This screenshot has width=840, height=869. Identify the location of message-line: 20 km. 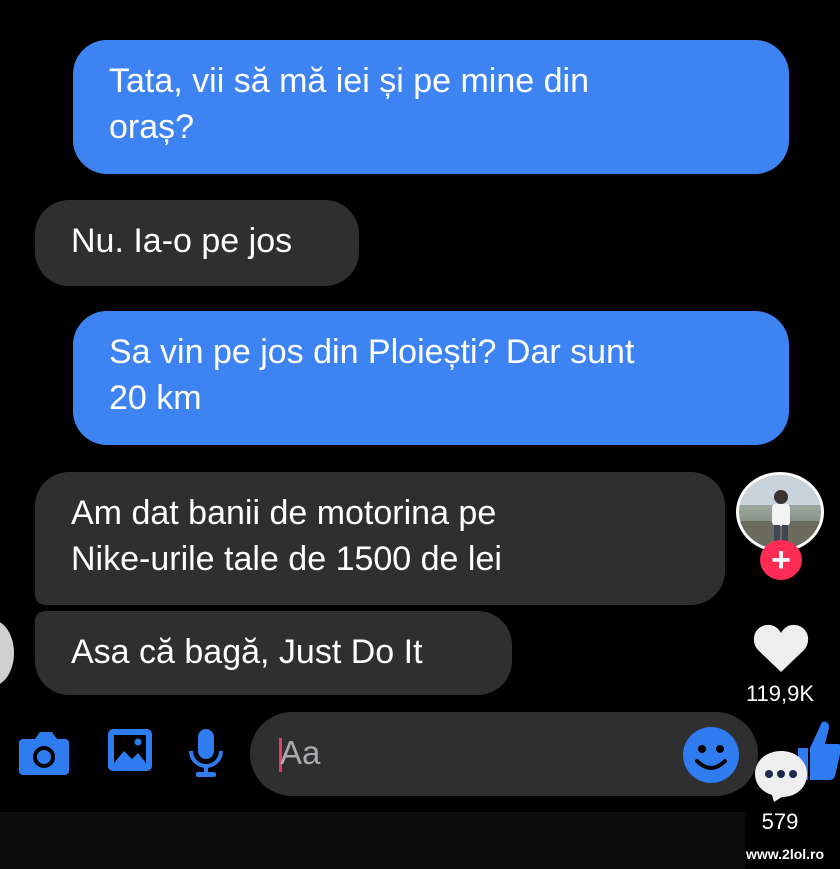
(155, 398).